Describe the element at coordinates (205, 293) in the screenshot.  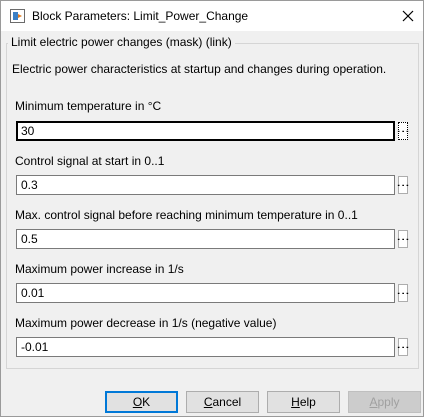
I see `max-power-increase-field` at that location.